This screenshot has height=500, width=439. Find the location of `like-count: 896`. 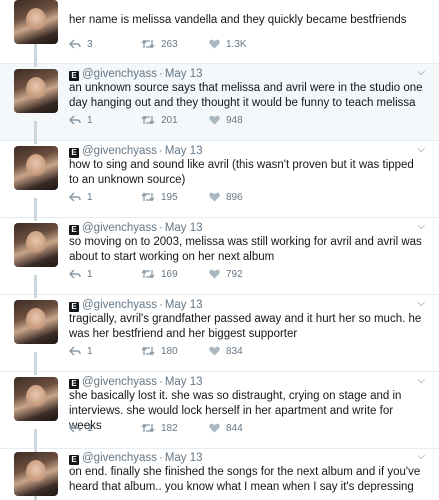

like-count: 896 is located at coordinates (234, 197).